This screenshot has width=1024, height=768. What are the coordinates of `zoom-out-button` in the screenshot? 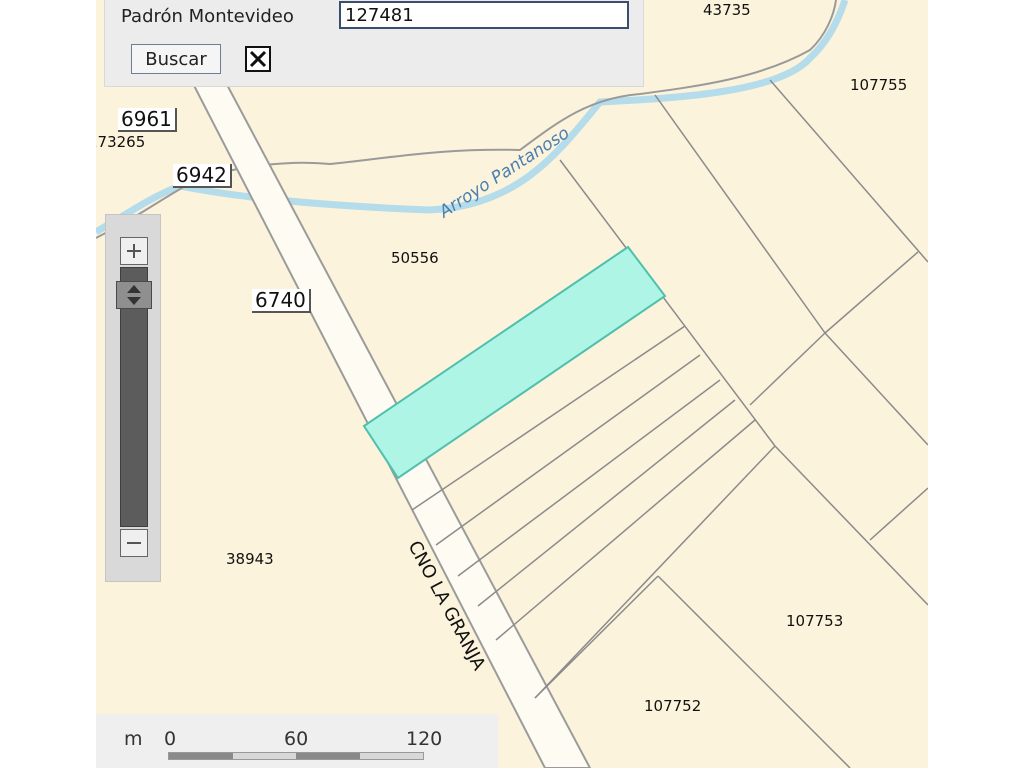 It's located at (134, 543).